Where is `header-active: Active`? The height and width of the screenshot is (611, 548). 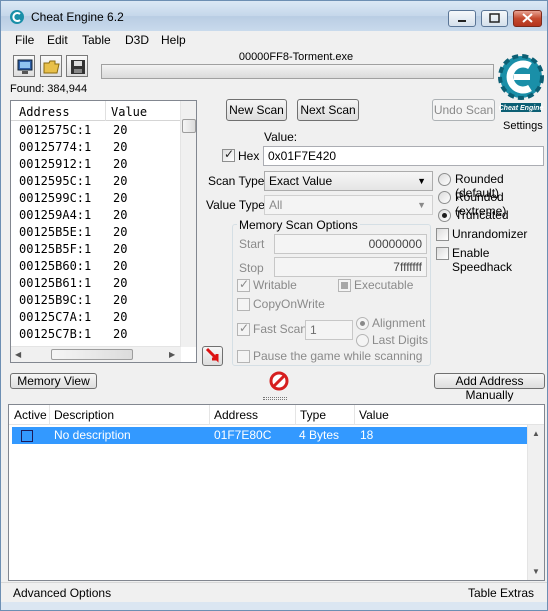
header-active: Active is located at coordinates (30, 415).